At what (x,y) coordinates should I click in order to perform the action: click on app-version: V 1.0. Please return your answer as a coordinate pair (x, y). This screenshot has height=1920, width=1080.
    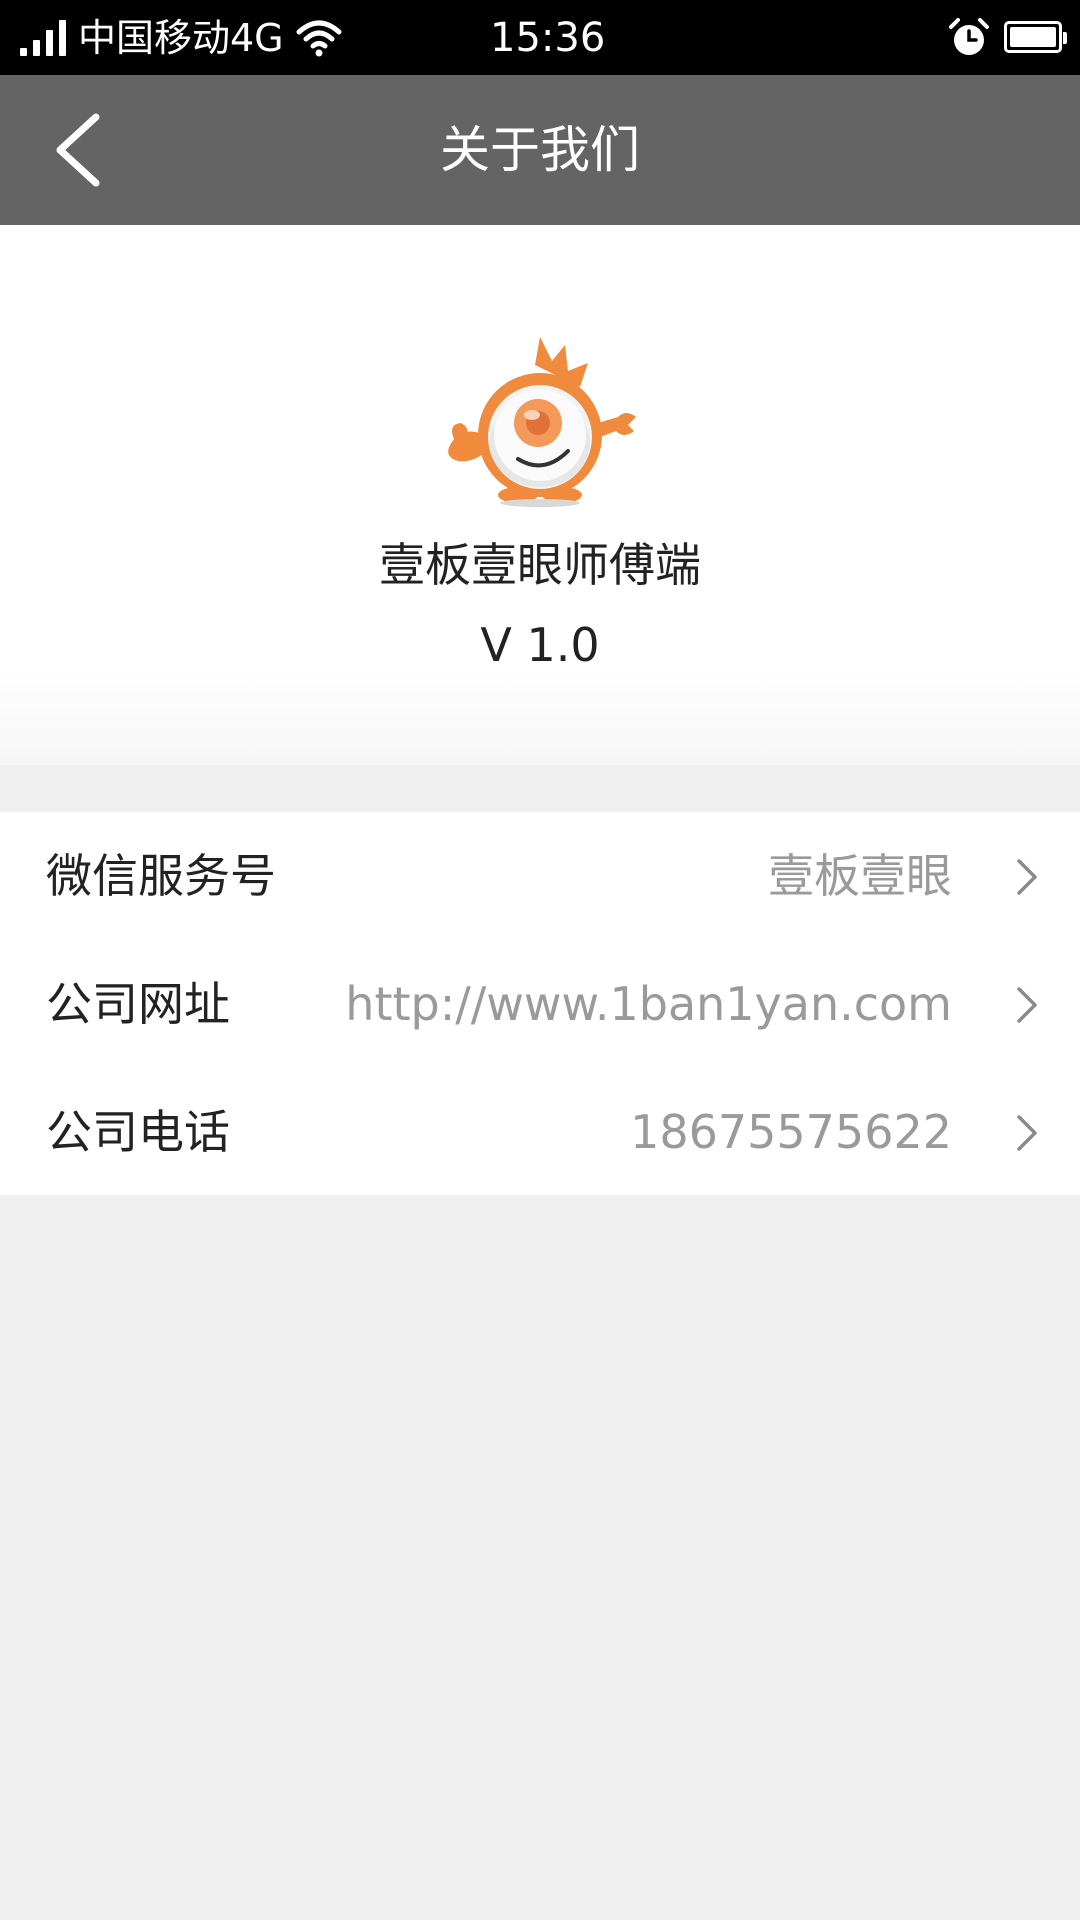
    Looking at the image, I should click on (540, 645).